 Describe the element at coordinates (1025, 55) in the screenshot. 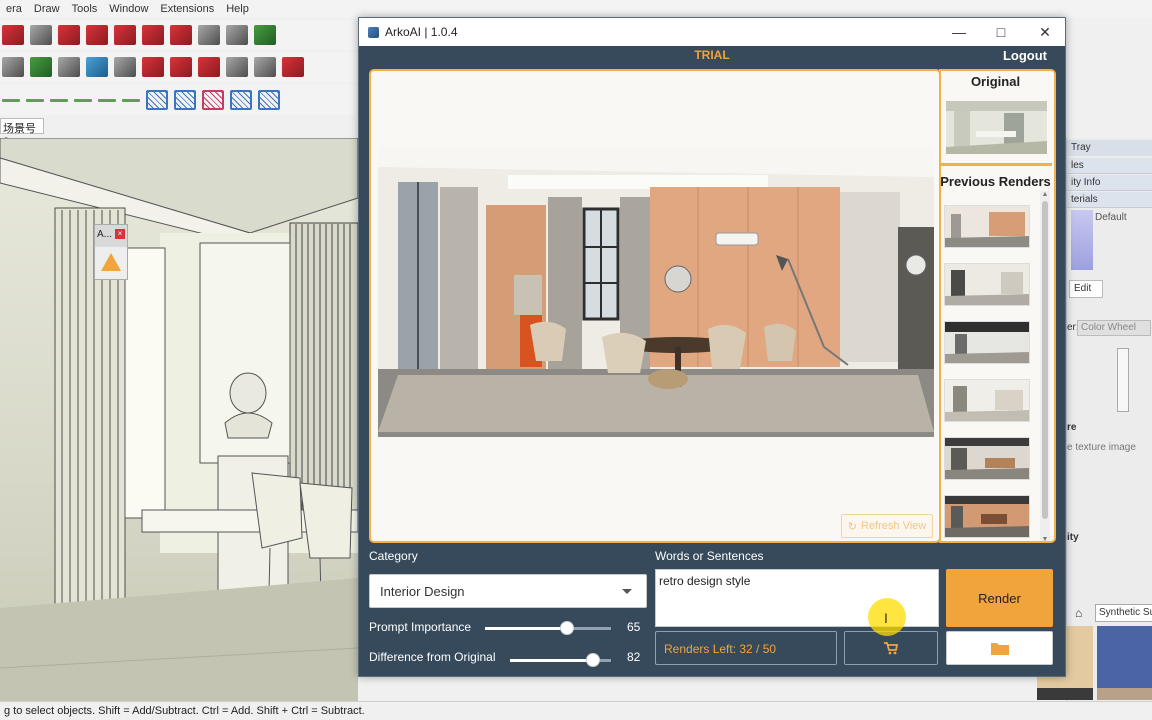

I see `logout-button: Logout` at that location.